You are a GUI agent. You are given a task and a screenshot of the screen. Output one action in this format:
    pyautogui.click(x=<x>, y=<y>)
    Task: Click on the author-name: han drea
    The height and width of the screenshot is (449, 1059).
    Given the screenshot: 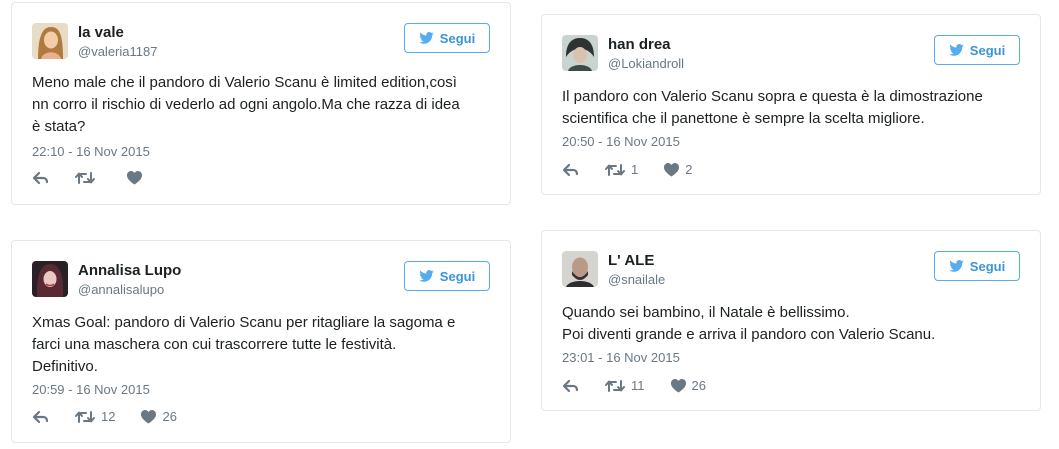 What is the action you would take?
    pyautogui.click(x=639, y=45)
    